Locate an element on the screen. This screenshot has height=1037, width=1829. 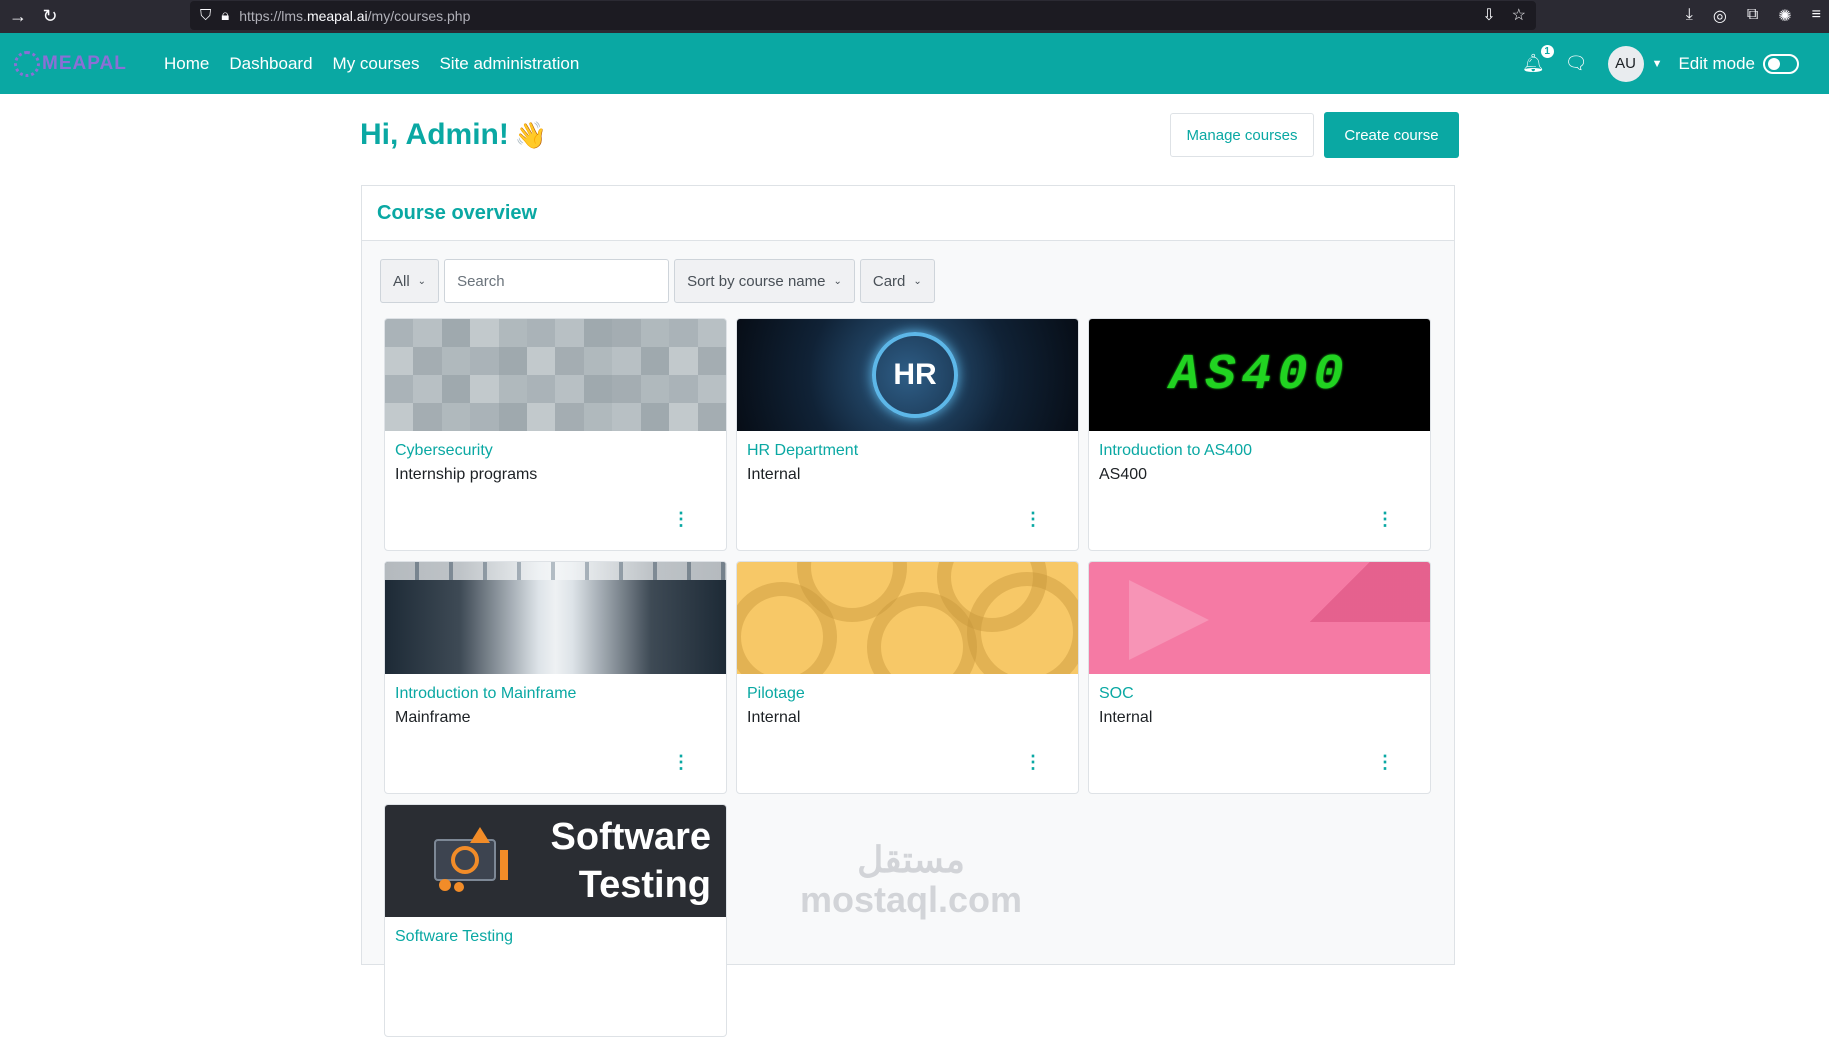
url-text: https://lms.meapal.ai/my/courses.php is located at coordinates (355, 15).